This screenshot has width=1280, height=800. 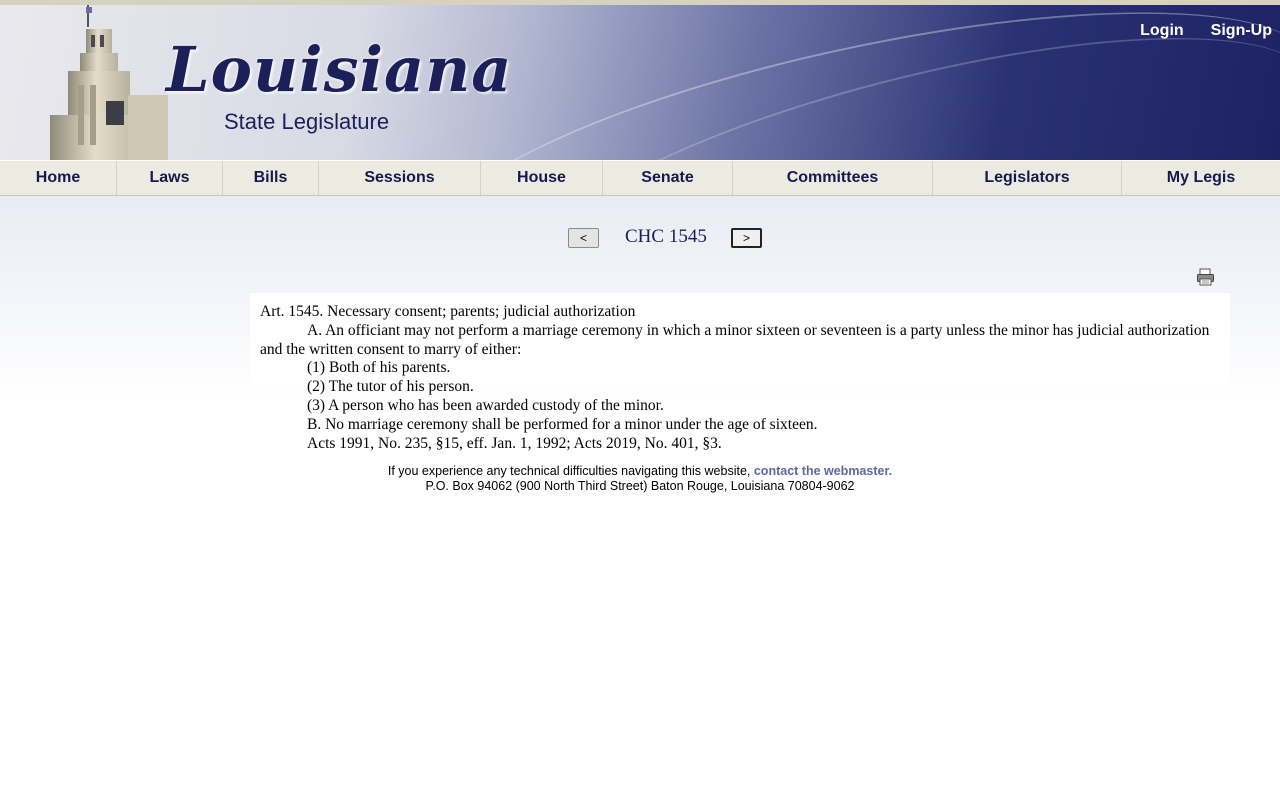 I want to click on nav-item-house: House, so click(x=542, y=178).